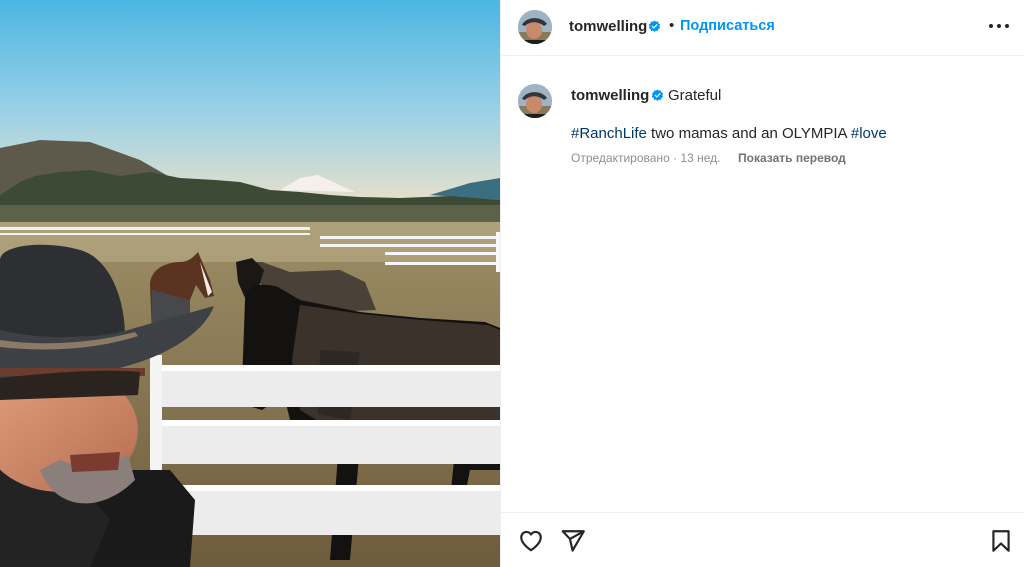 The width and height of the screenshot is (1024, 567). Describe the element at coordinates (792, 158) in the screenshot. I see `show-translation-button: Показать перевод` at that location.